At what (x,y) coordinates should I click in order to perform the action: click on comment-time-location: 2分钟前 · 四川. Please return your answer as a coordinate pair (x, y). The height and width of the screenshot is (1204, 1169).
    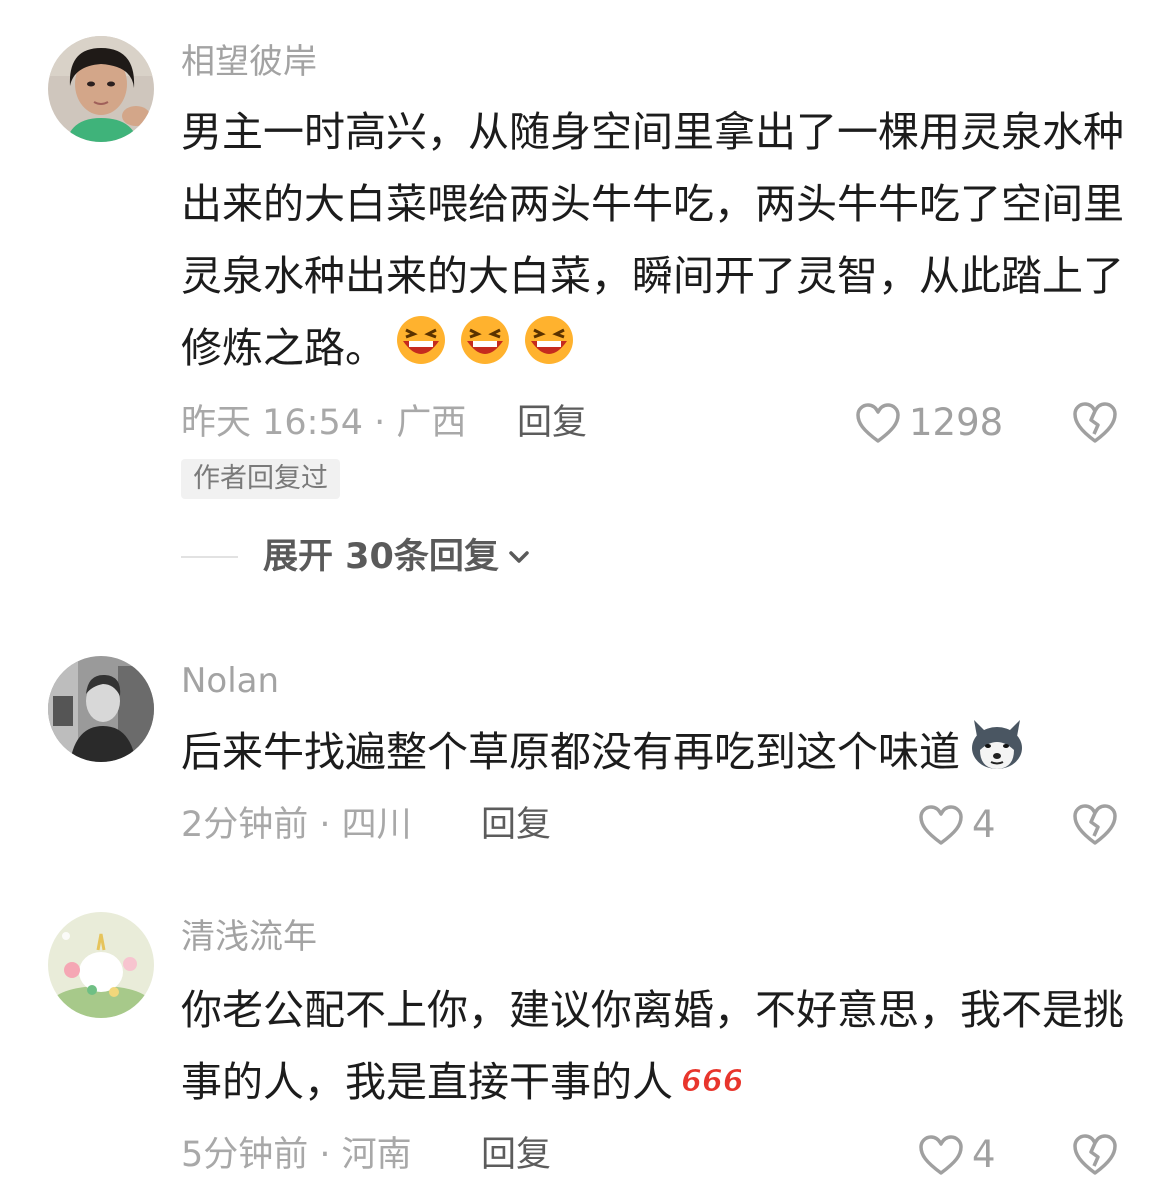
    Looking at the image, I should click on (296, 825).